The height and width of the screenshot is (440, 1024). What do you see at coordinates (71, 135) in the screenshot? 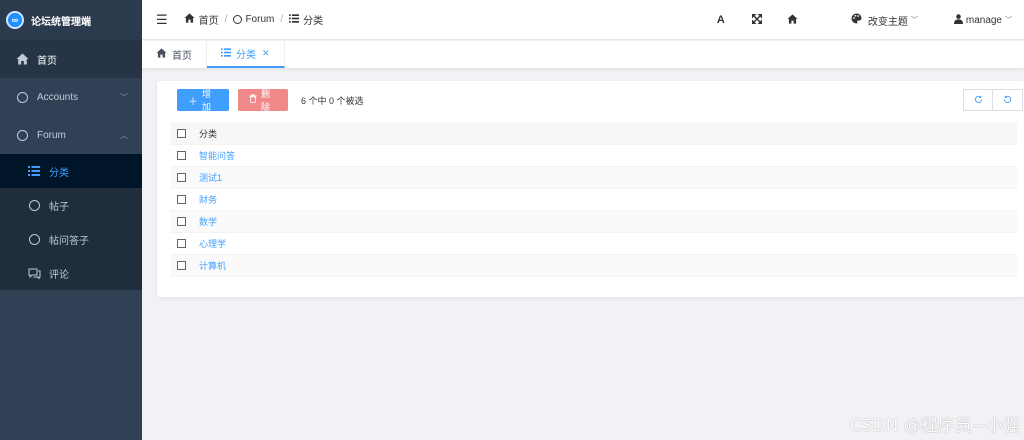
I see `sidebar-item-forum: Forum ︿` at bounding box center [71, 135].